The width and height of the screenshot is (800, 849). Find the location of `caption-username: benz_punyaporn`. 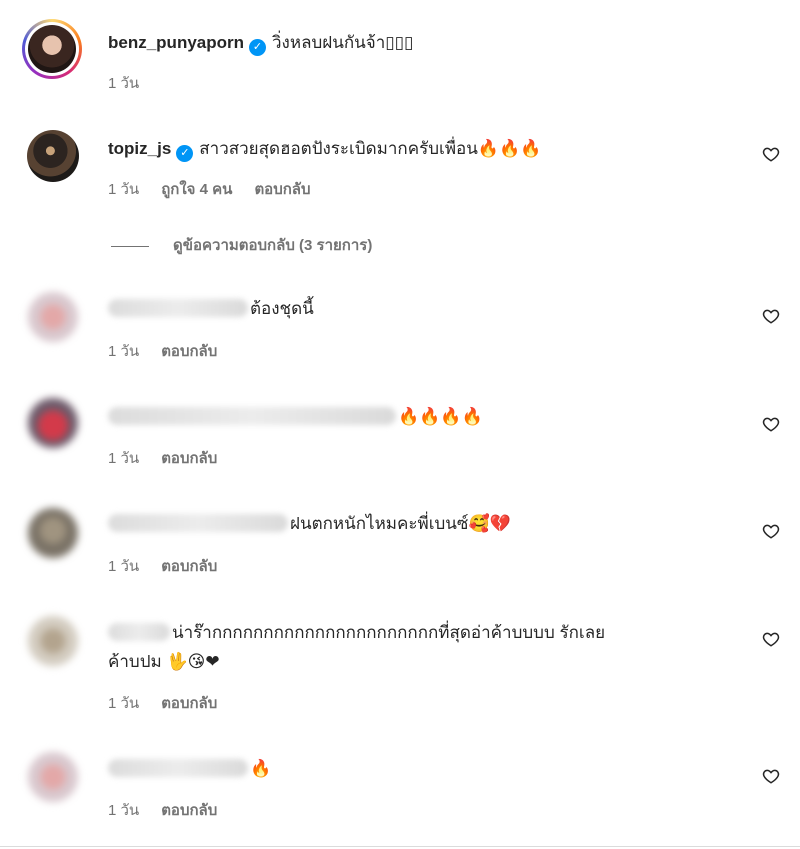

caption-username: benz_punyaporn is located at coordinates (176, 42).